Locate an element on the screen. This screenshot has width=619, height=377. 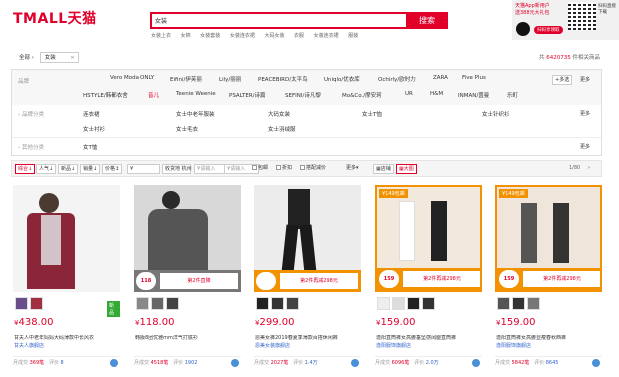
brand-item: PEACEBIRD/太平鸟 is located at coordinates (283, 79).